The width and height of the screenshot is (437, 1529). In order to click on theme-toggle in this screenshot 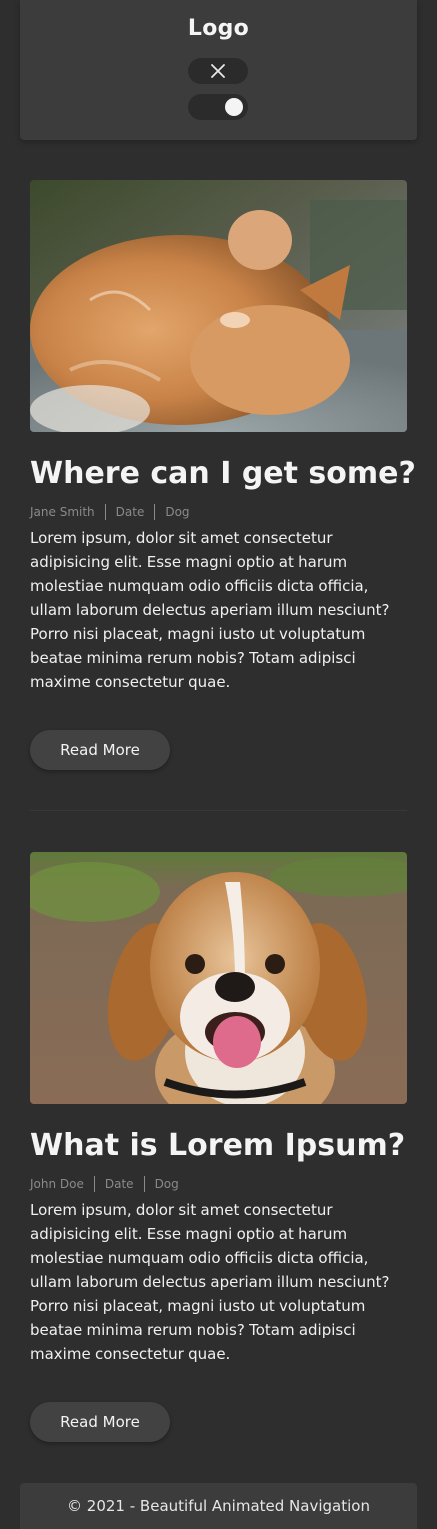, I will do `click(218, 107)`.